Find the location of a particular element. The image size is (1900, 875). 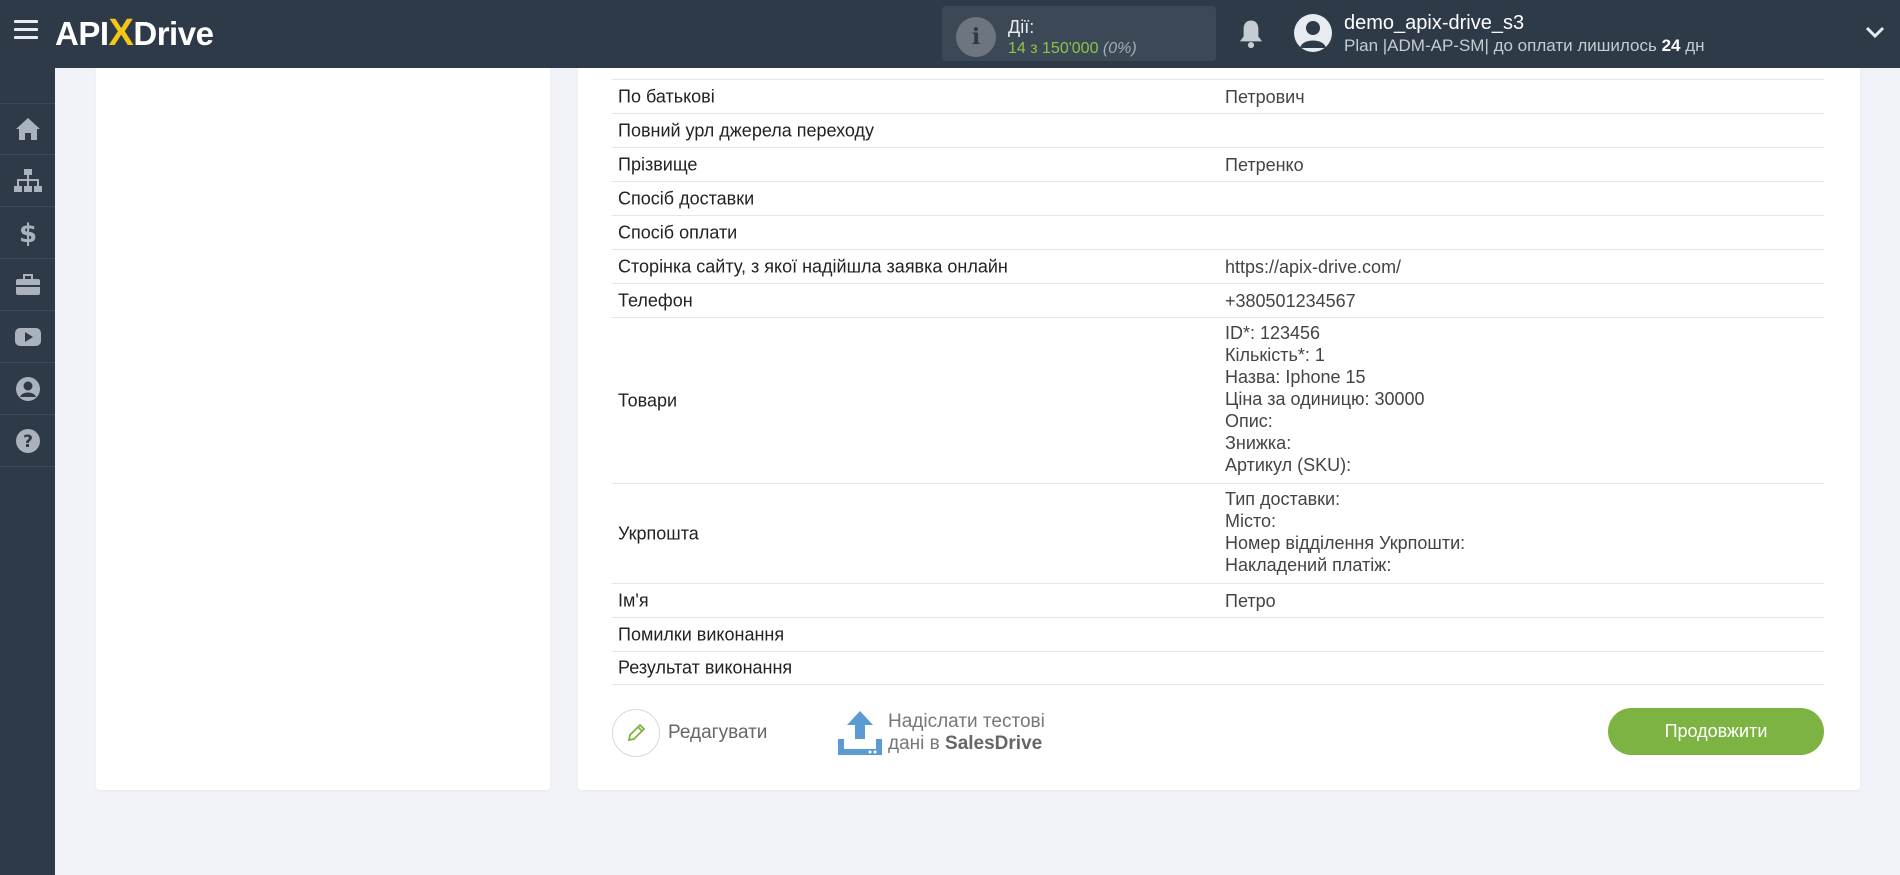

user-icon is located at coordinates (1313, 34).